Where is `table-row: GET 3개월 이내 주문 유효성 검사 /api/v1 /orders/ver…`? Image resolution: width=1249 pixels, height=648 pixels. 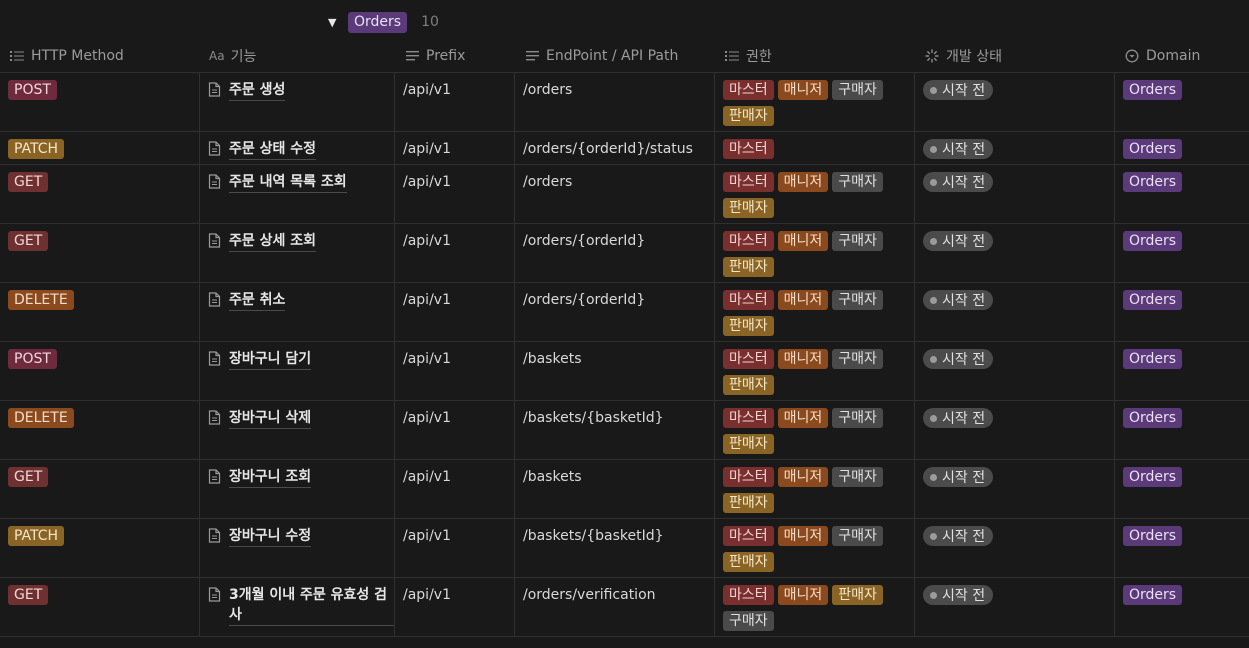
table-row: GET 3개월 이내 주문 유효성 검사 /api/v1 /orders/ver… is located at coordinates (624, 607).